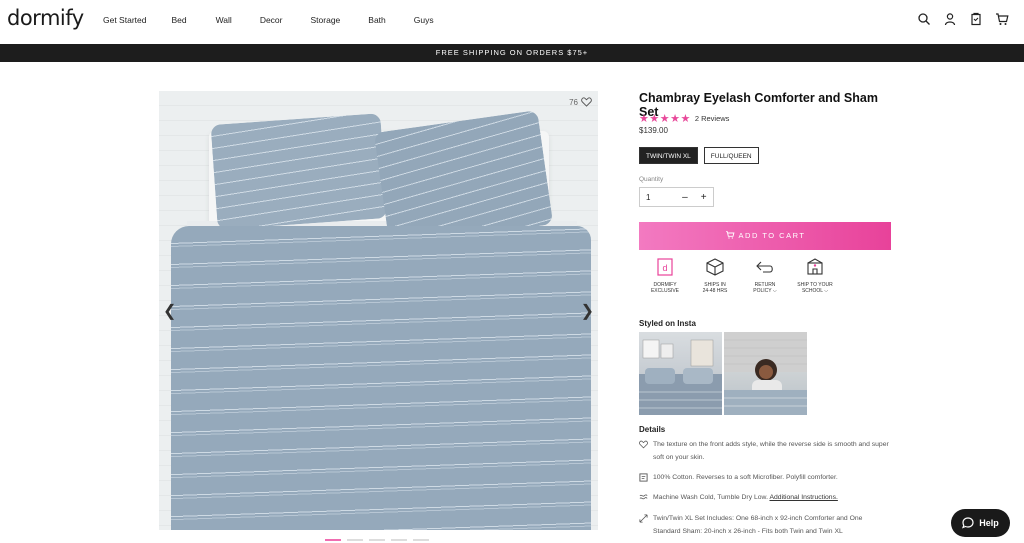 The height and width of the screenshot is (543, 1024). What do you see at coordinates (772, 235) in the screenshot?
I see `add-to-cart-label: ADD TO CART` at bounding box center [772, 235].